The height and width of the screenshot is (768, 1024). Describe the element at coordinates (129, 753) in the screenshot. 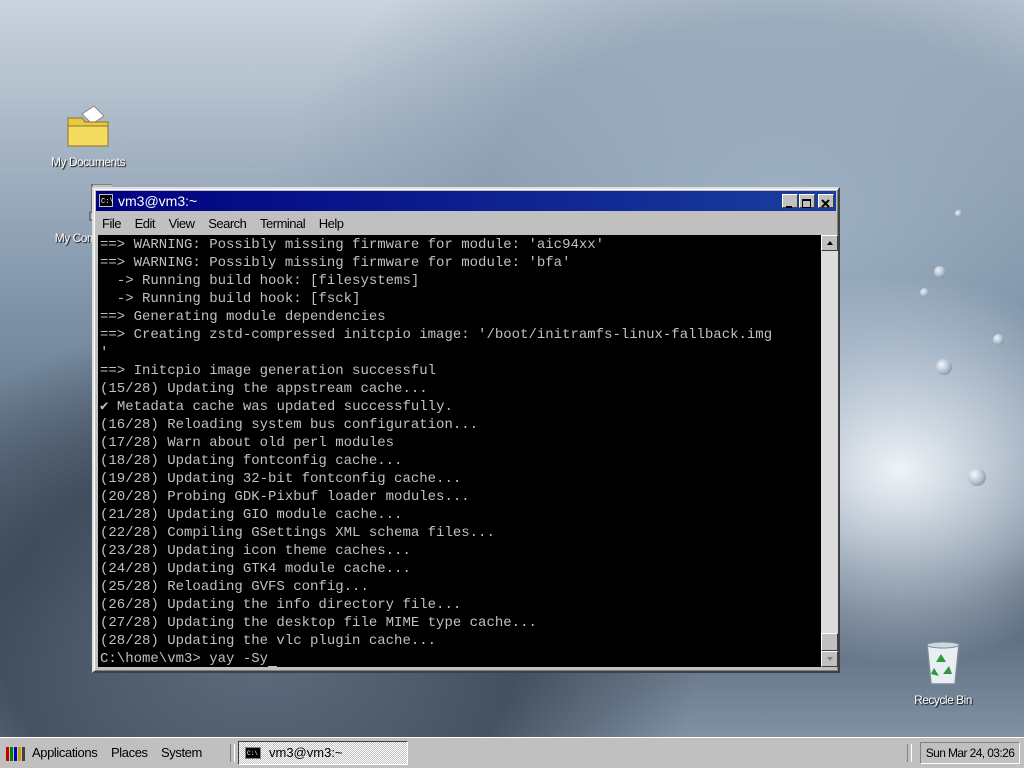

I see `places-menu: Places` at that location.